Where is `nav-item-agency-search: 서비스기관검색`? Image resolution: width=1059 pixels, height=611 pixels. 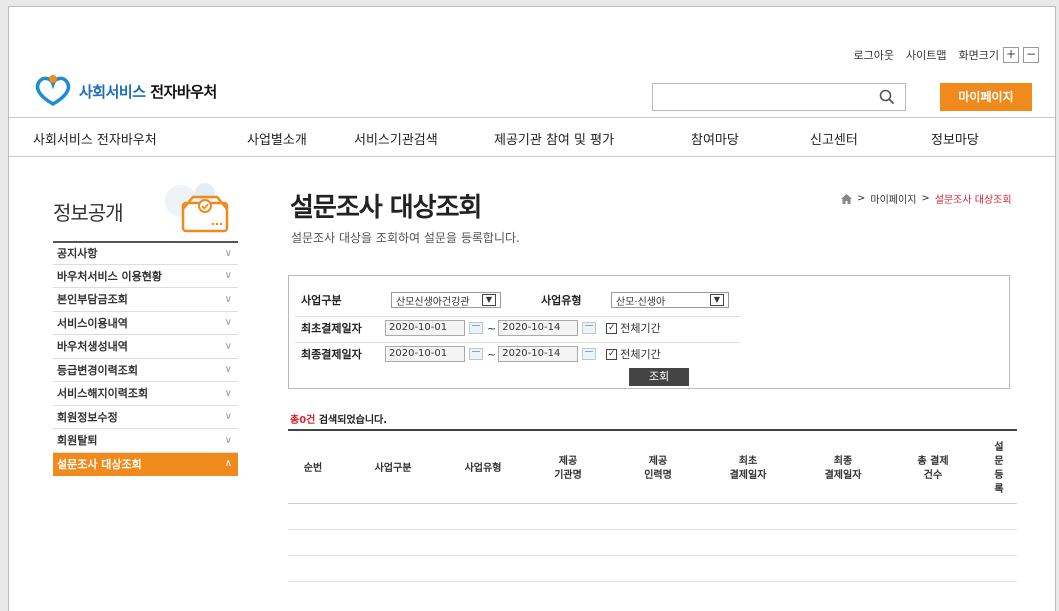
nav-item-agency-search: 서비스기관검색 is located at coordinates (396, 138).